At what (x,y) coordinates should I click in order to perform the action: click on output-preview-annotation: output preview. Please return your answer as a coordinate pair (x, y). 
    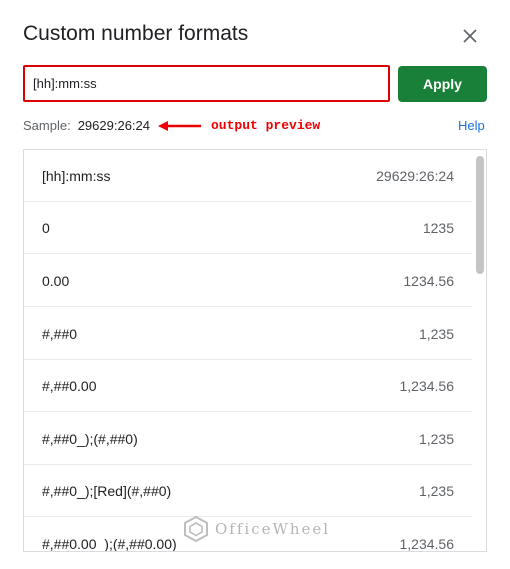
    Looking at the image, I should click on (266, 125).